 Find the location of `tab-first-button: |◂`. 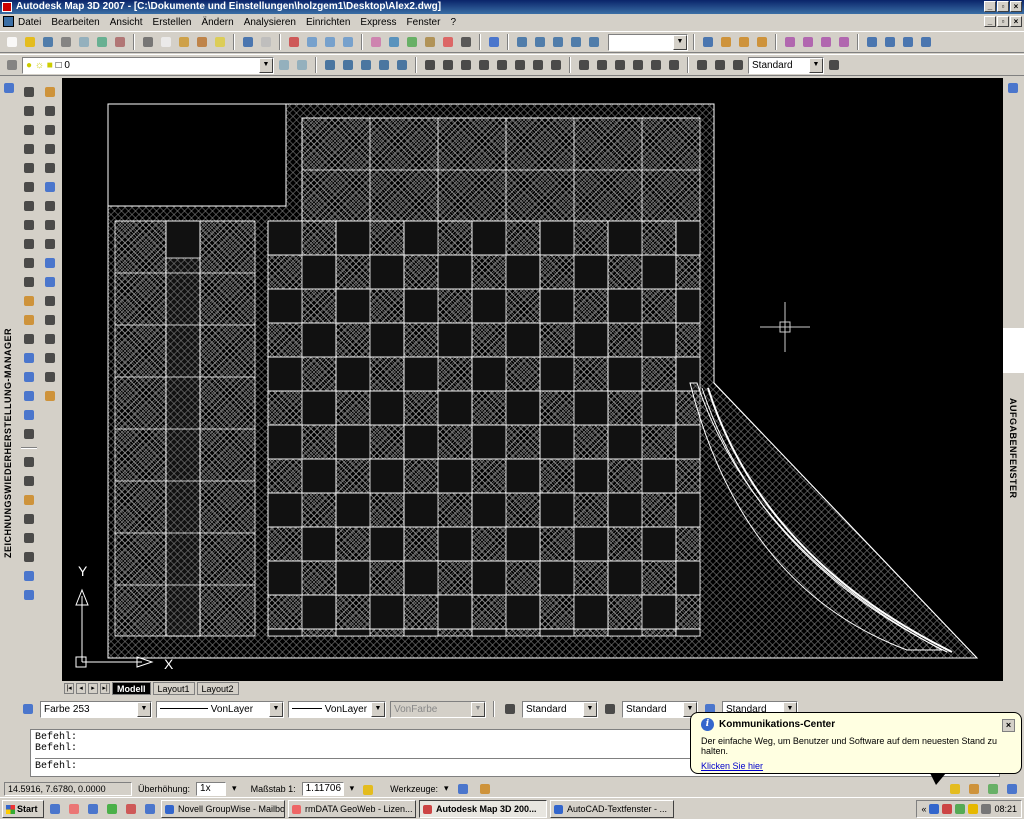

tab-first-button: |◂ is located at coordinates (69, 688).